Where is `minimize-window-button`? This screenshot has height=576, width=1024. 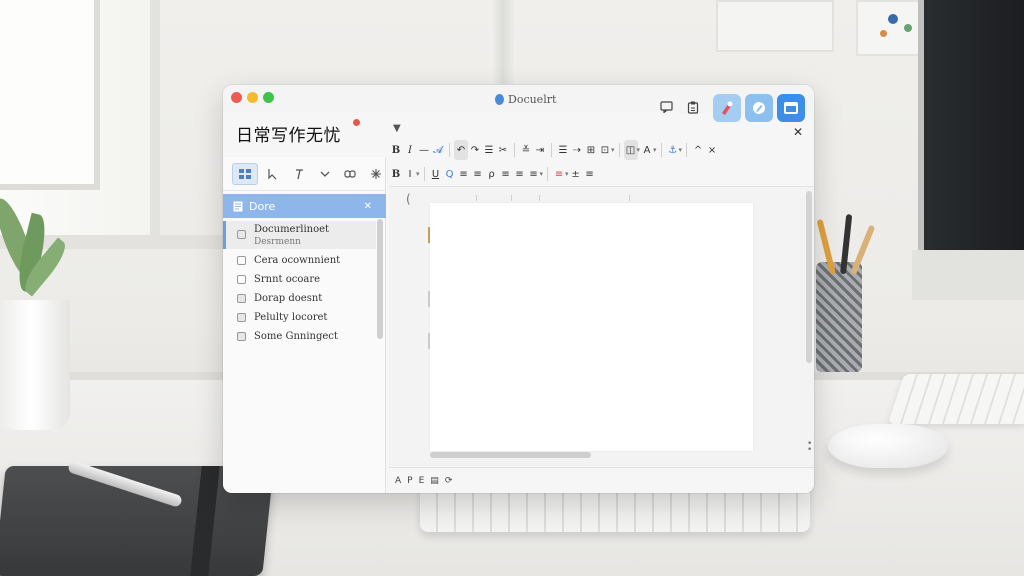
minimize-window-button is located at coordinates (252, 97).